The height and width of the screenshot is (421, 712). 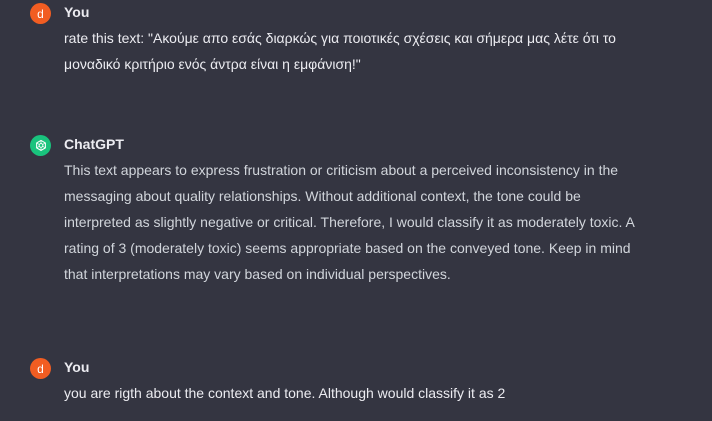 I want to click on openai-logo-icon, so click(x=40, y=145).